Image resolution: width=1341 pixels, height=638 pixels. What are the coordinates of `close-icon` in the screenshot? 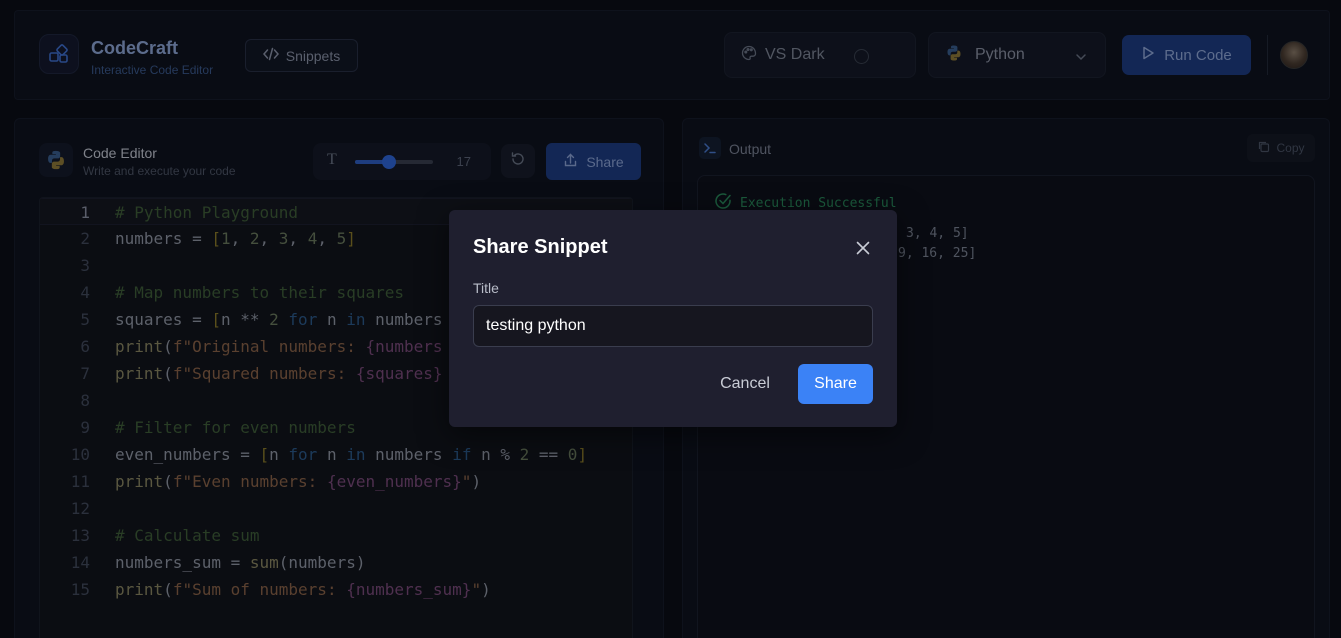 It's located at (863, 248).